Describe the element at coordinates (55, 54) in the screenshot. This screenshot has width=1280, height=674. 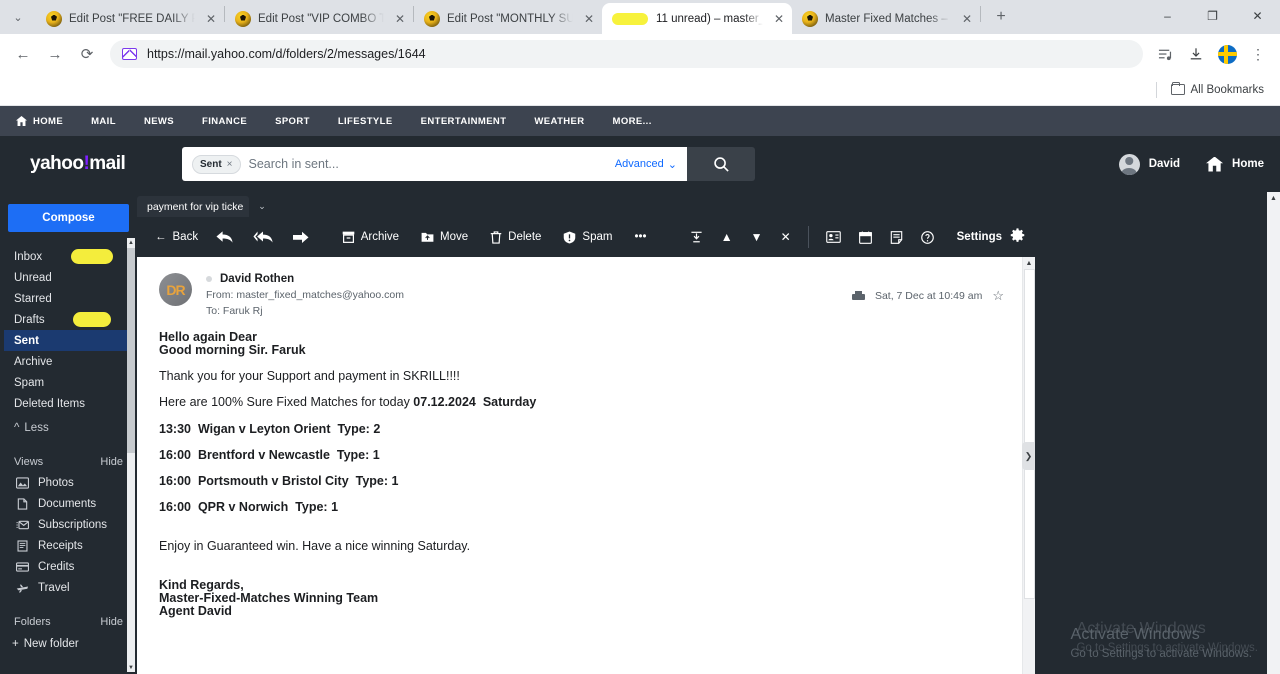
I see `forward-button: →` at that location.